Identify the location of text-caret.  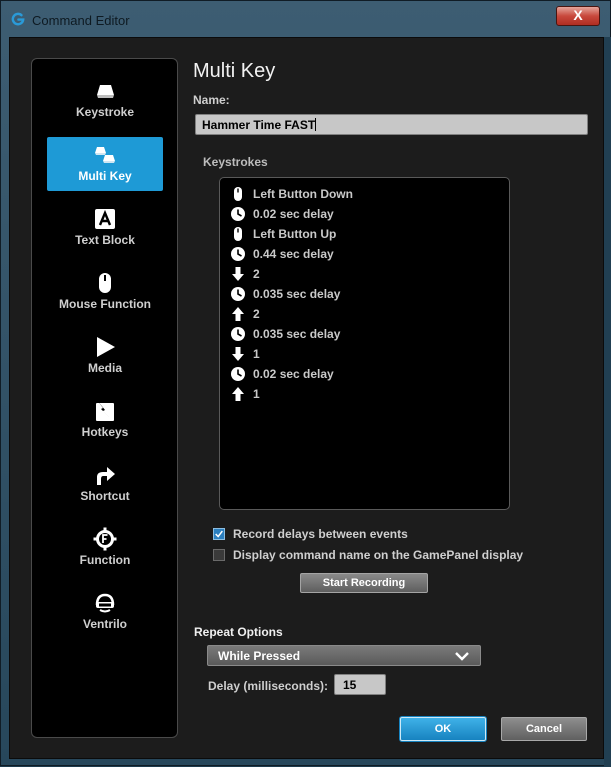
(316, 124).